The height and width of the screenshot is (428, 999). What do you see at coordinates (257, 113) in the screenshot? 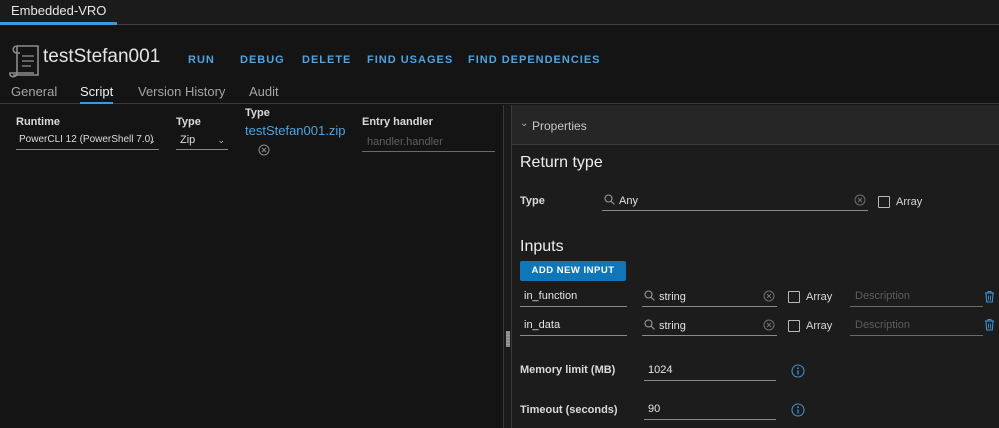
I see `file-type-label: Type` at bounding box center [257, 113].